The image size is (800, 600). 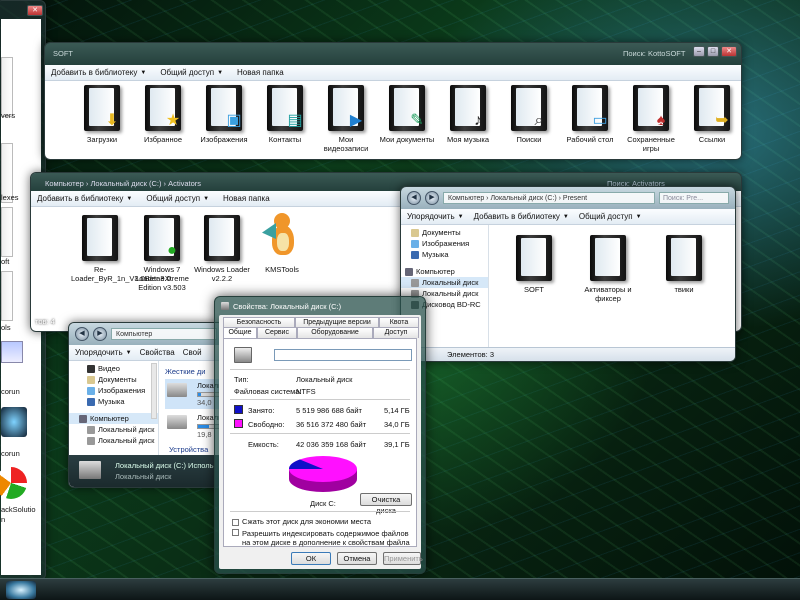 What do you see at coordinates (323, 503) in the screenshot?
I see `disk-c-label: Диск C:` at bounding box center [323, 503].